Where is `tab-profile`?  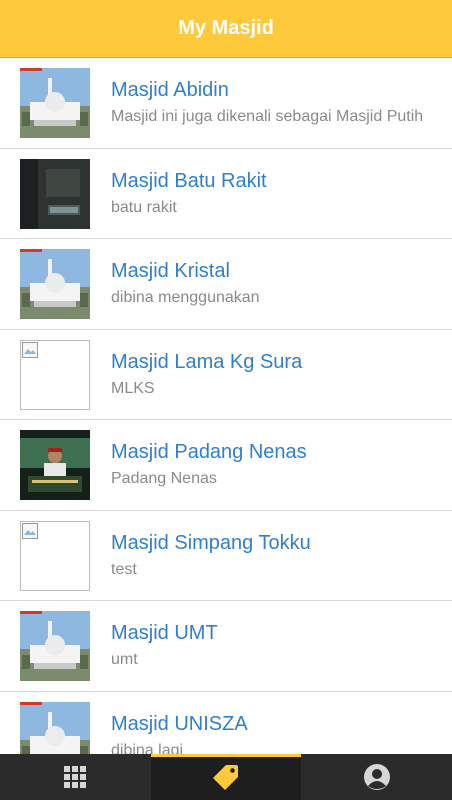
tab-profile is located at coordinates (376, 777).